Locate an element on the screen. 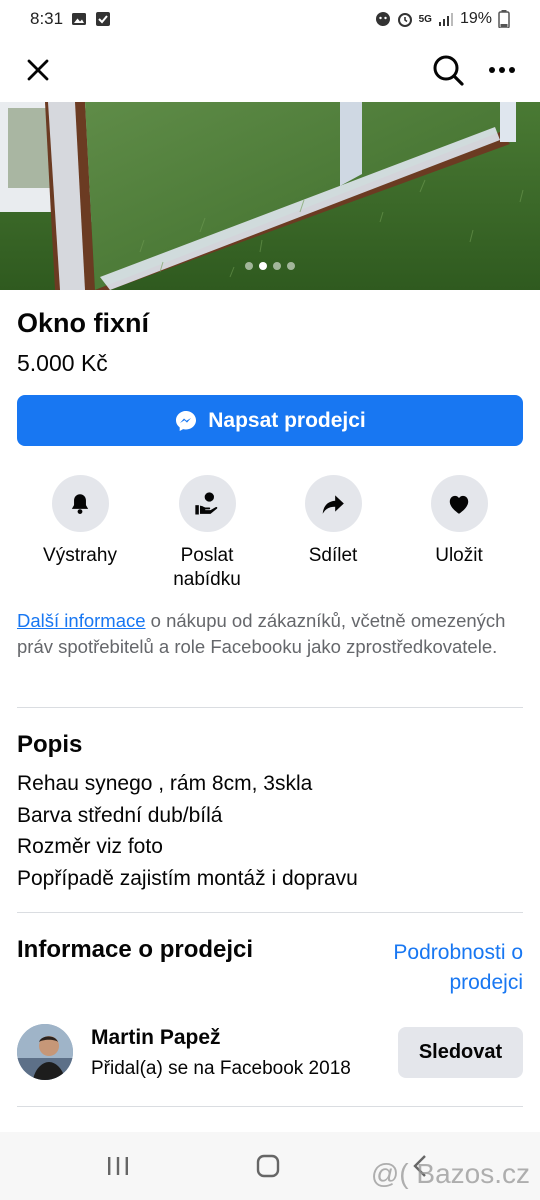 This screenshot has width=540, height=1200. send-offer-button: Poslat nabídku is located at coordinates (207, 533).